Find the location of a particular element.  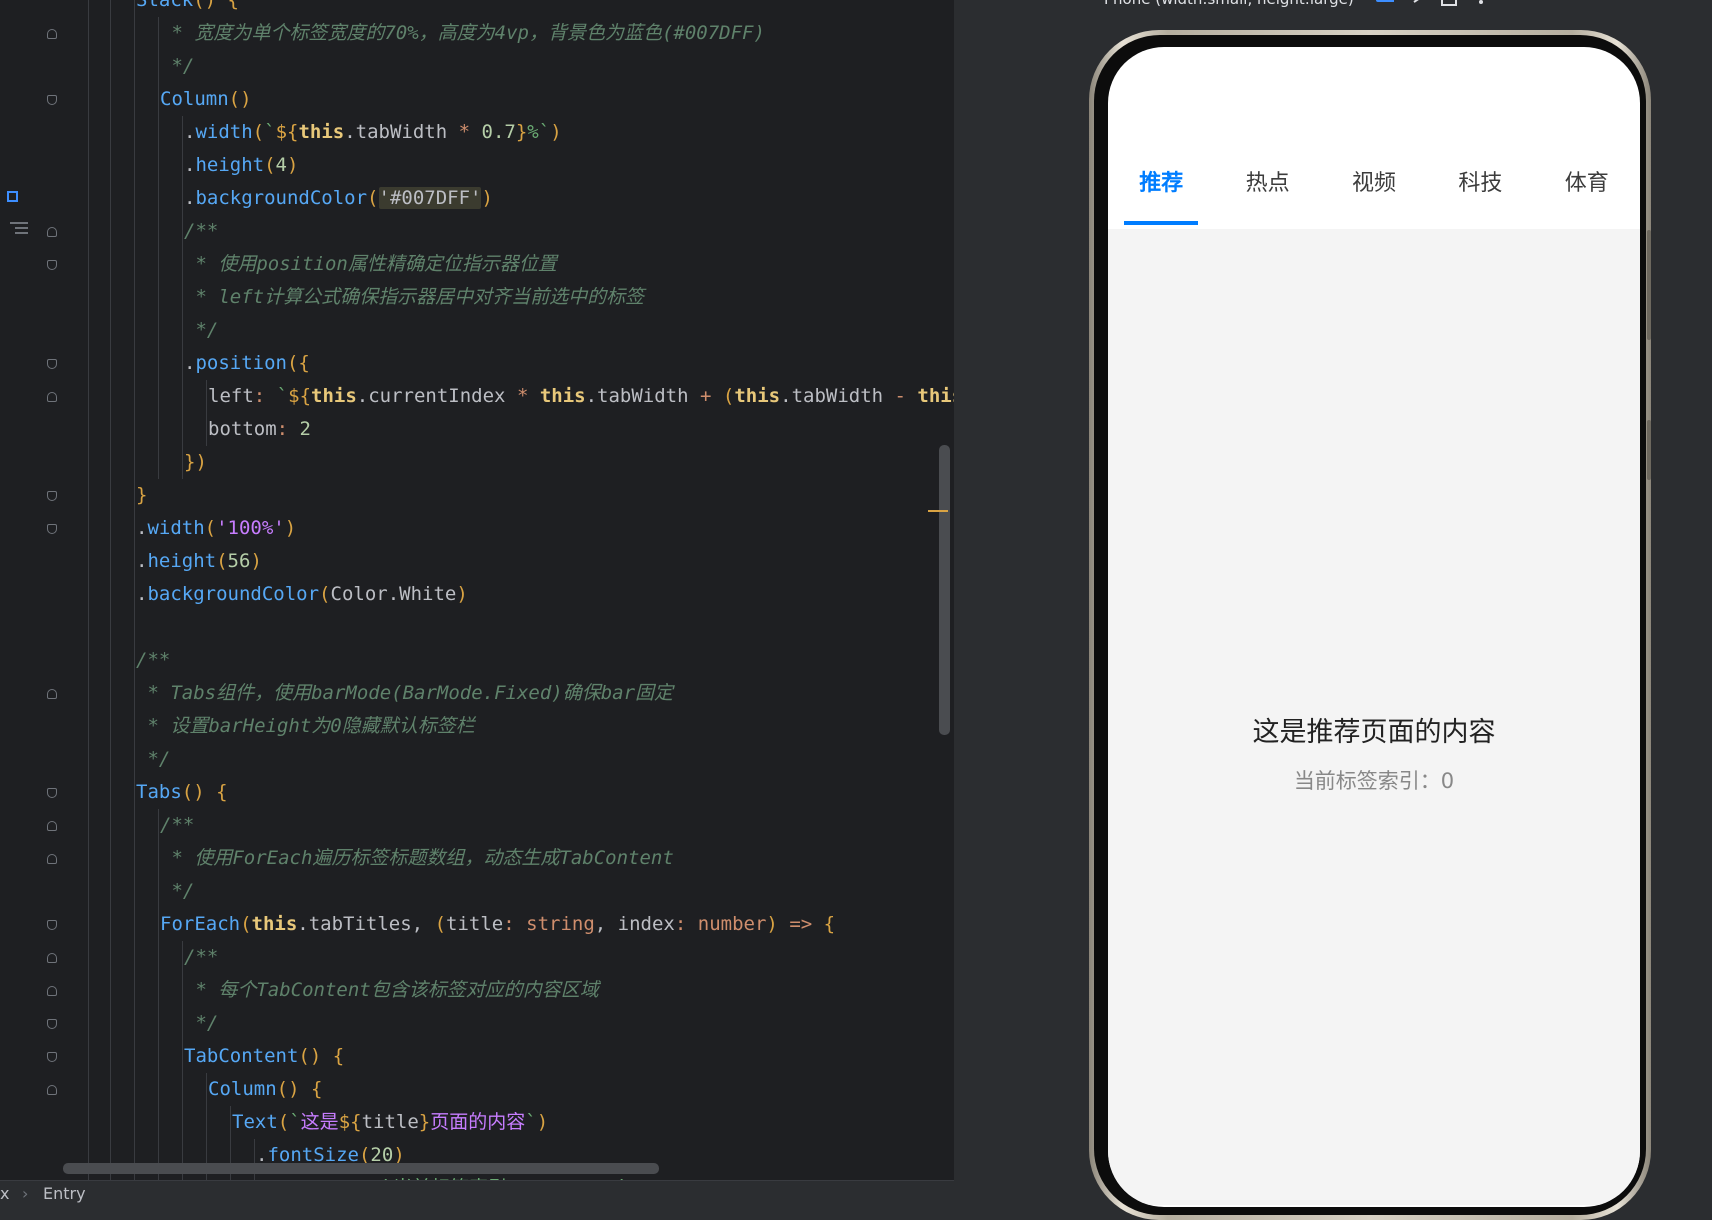

code-token: * 设置barHeight为0隐藏默认标签栏 is located at coordinates (305, 726).